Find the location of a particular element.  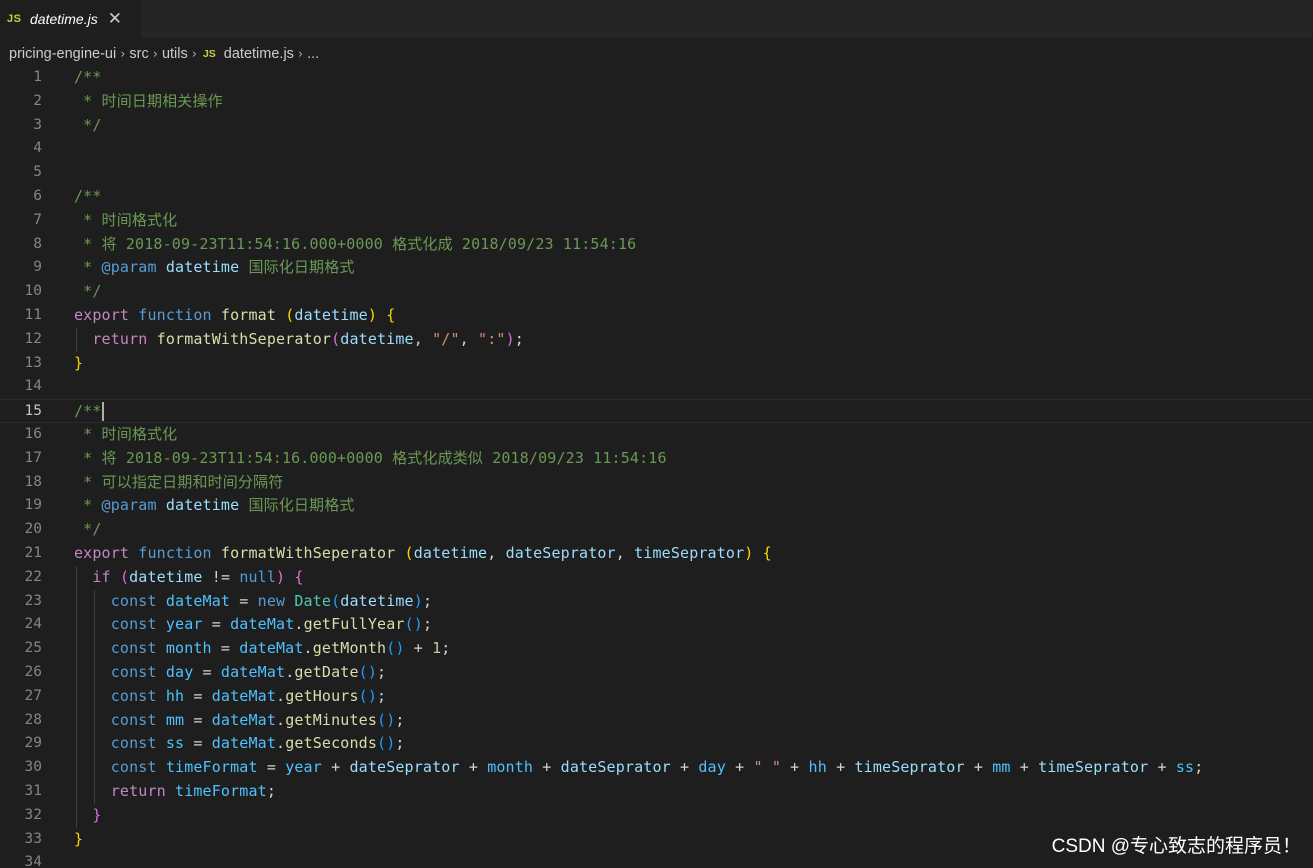

code-line: 11 export function format (datetime) { is located at coordinates (656, 316).